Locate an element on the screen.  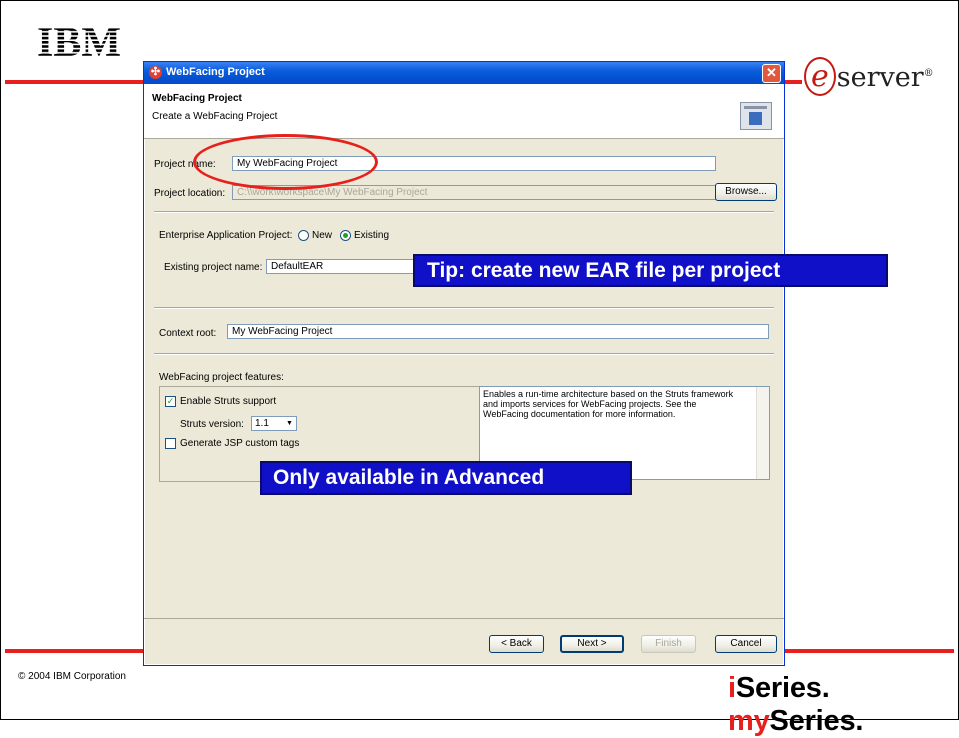
struts-version-label: Struts version: is located at coordinates (212, 424).